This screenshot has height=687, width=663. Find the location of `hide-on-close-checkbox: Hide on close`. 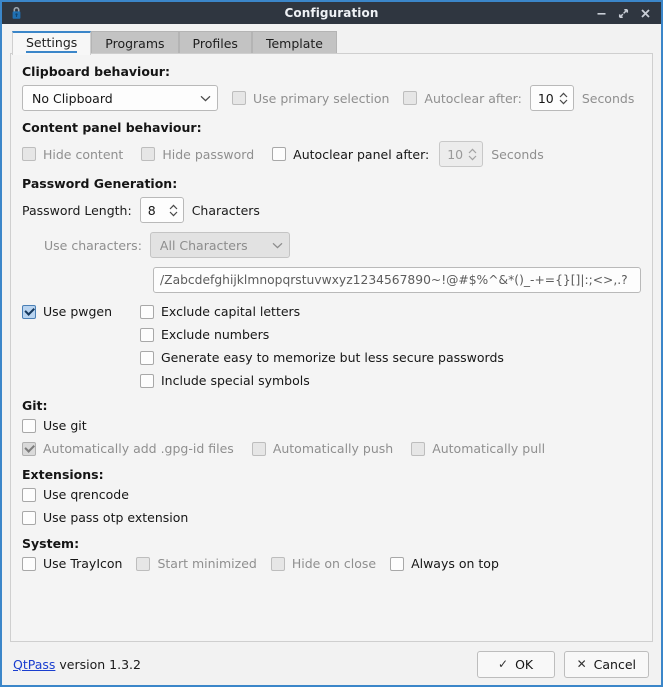

hide-on-close-checkbox: Hide on close is located at coordinates (323, 563).